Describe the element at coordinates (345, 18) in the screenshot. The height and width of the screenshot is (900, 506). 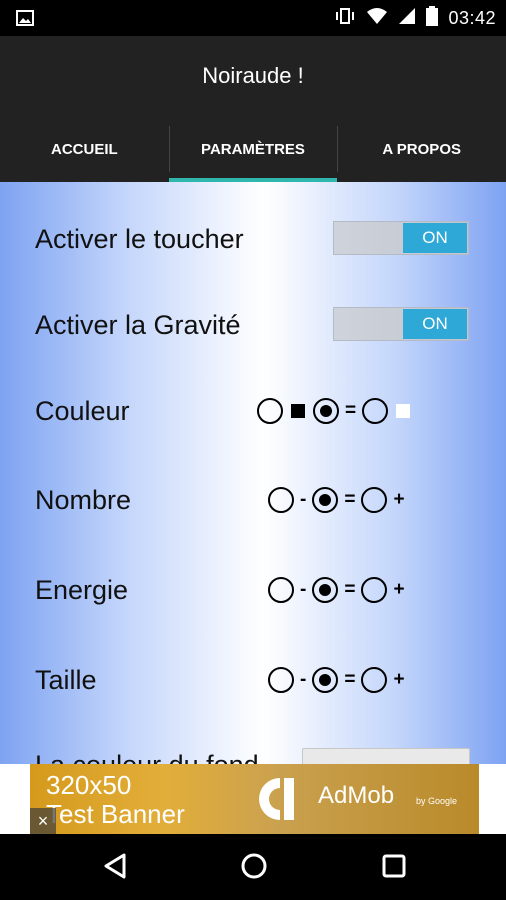
I see `vibrate-icon` at that location.